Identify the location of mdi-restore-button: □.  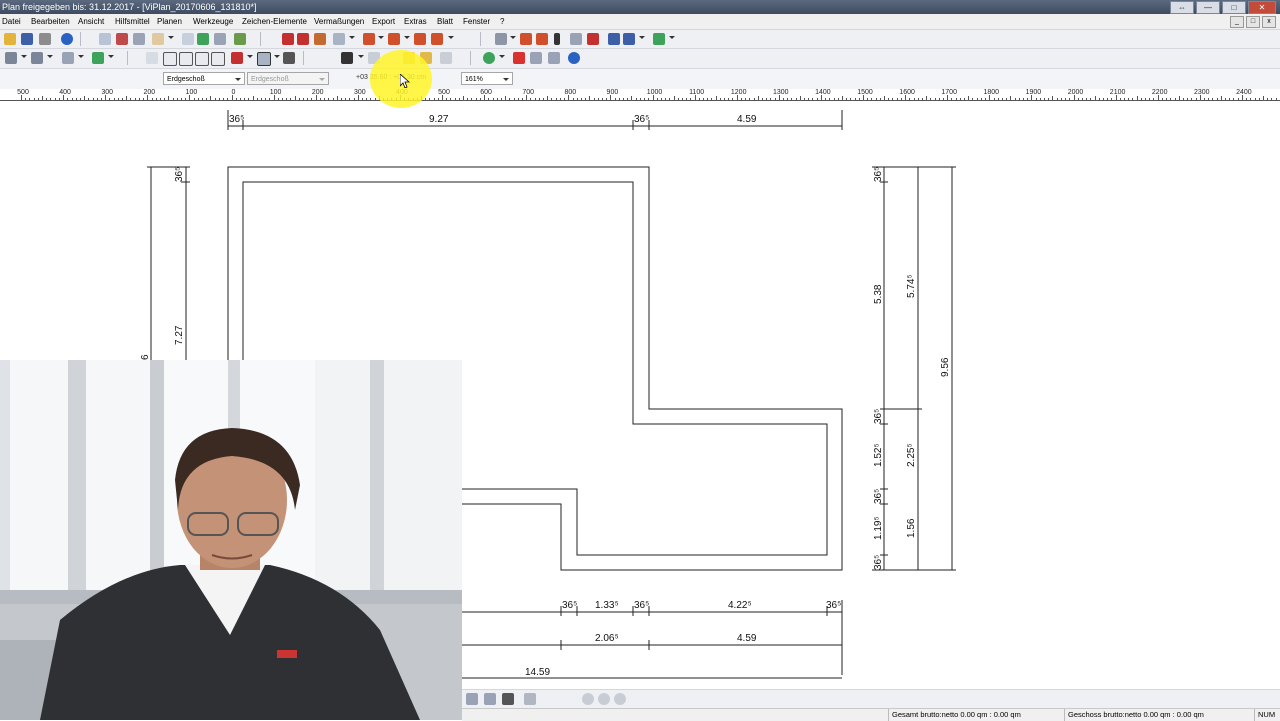
(1253, 22).